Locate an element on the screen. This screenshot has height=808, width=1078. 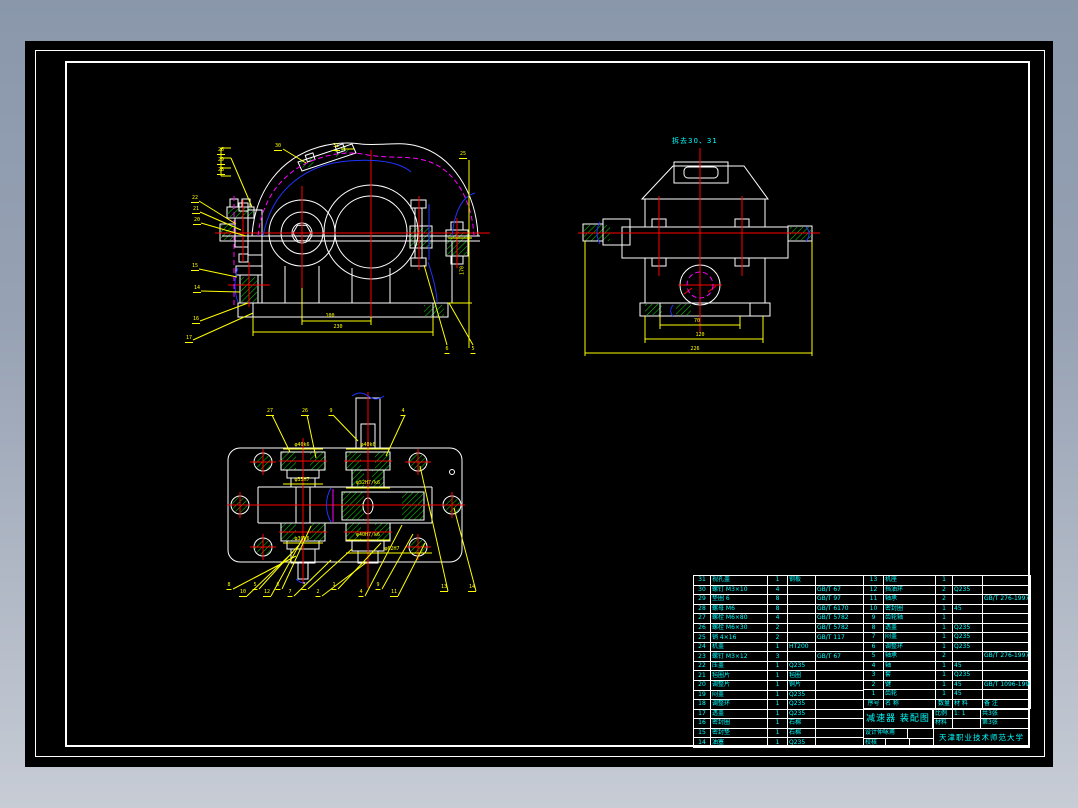
bom-cell: GB/T 97 is located at coordinates (839, 599).